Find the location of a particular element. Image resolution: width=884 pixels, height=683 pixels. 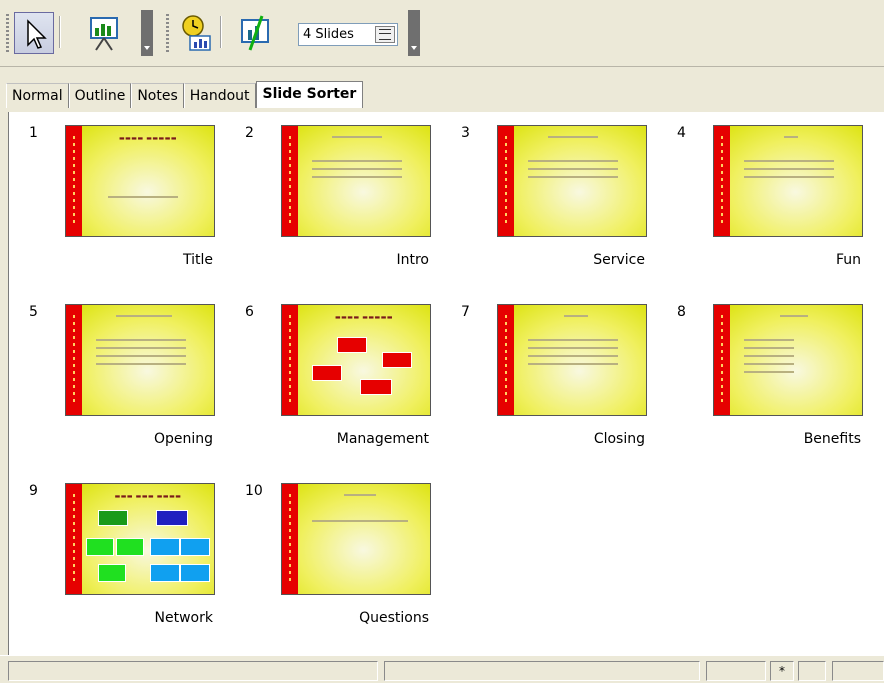

slide-item-10: 10 Questions is located at coordinates (345, 563).